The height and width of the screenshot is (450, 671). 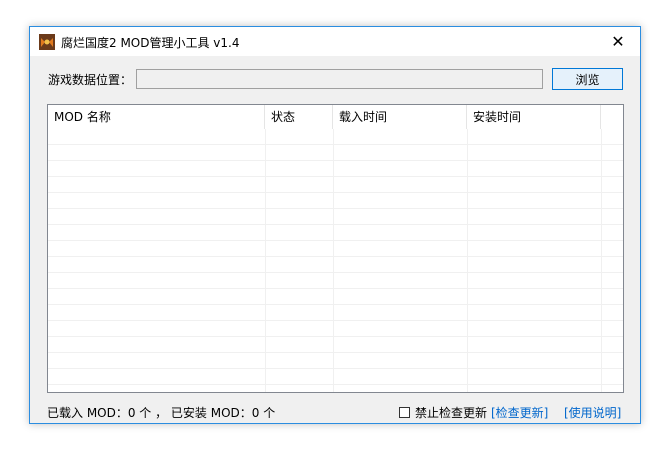 What do you see at coordinates (404, 412) in the screenshot?
I see `disable-update-check-checkbox` at bounding box center [404, 412].